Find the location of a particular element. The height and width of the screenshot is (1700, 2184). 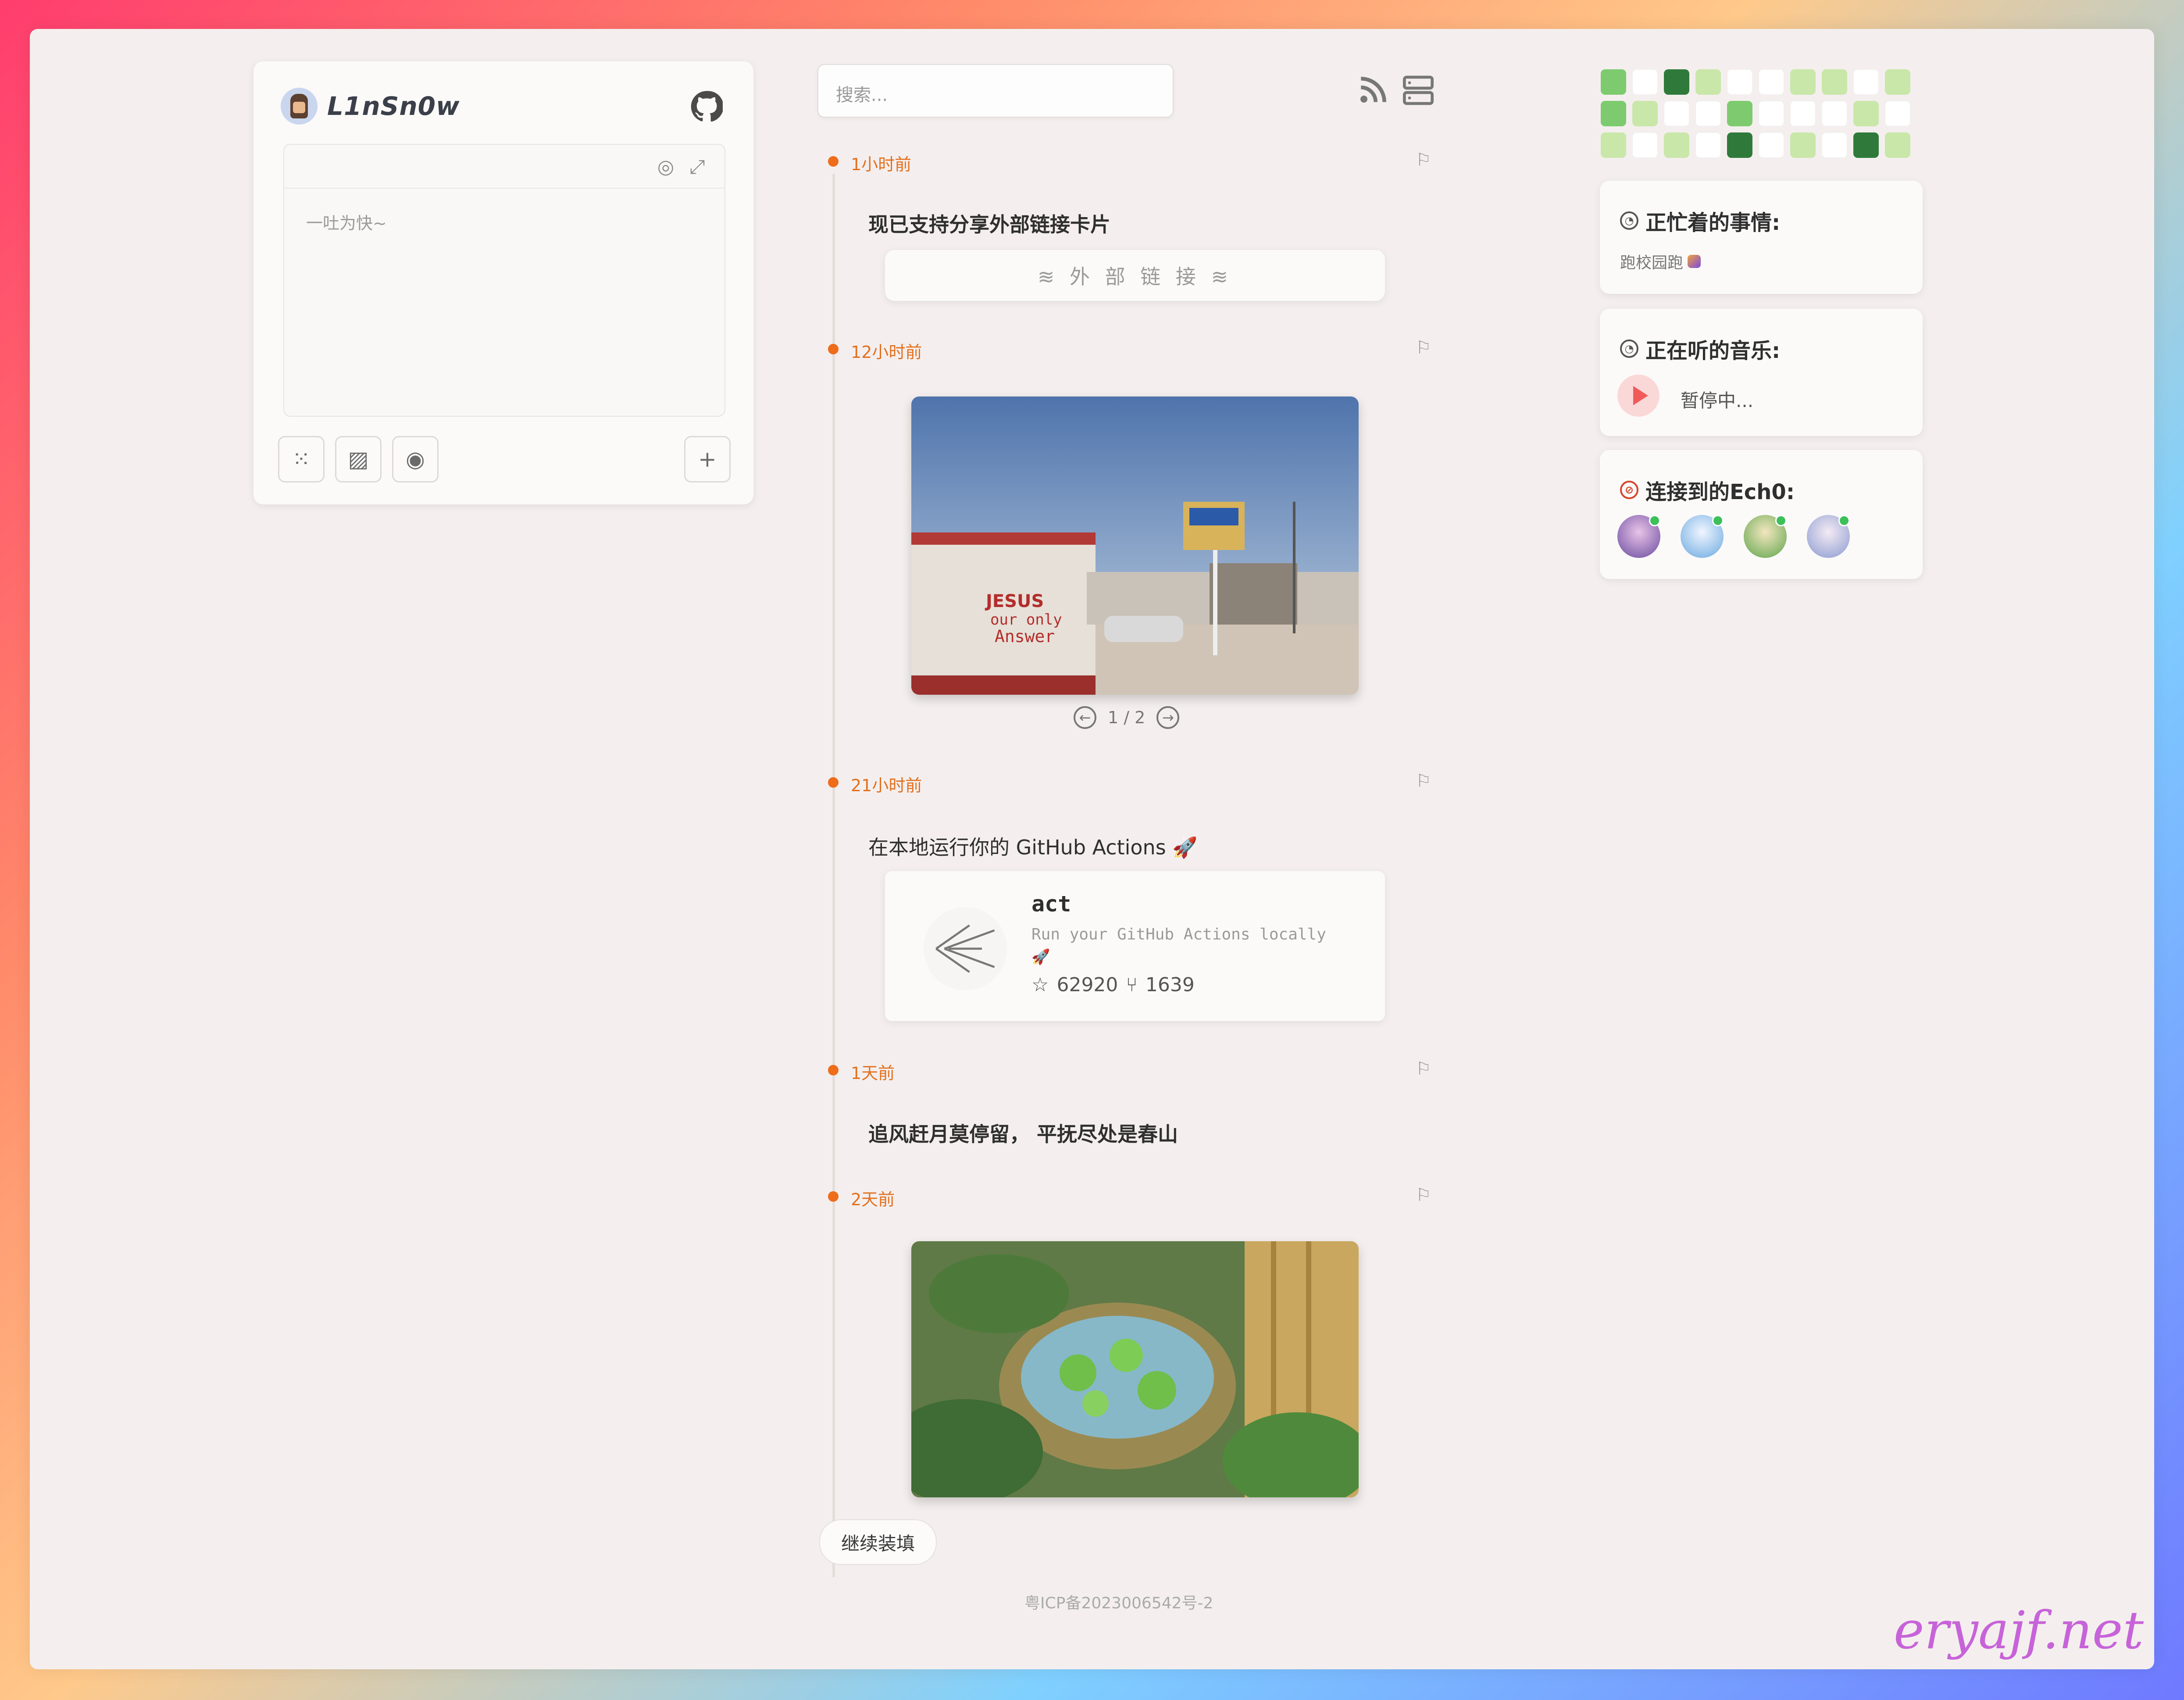

input-placeholder: 一吐为快~ is located at coordinates (346, 223).